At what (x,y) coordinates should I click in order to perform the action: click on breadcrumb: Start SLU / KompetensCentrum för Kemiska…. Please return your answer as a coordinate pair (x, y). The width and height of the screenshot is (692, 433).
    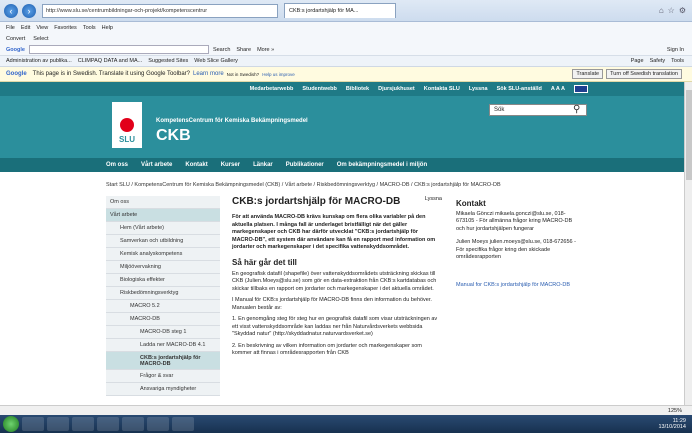
    Looking at the image, I should click on (303, 185).